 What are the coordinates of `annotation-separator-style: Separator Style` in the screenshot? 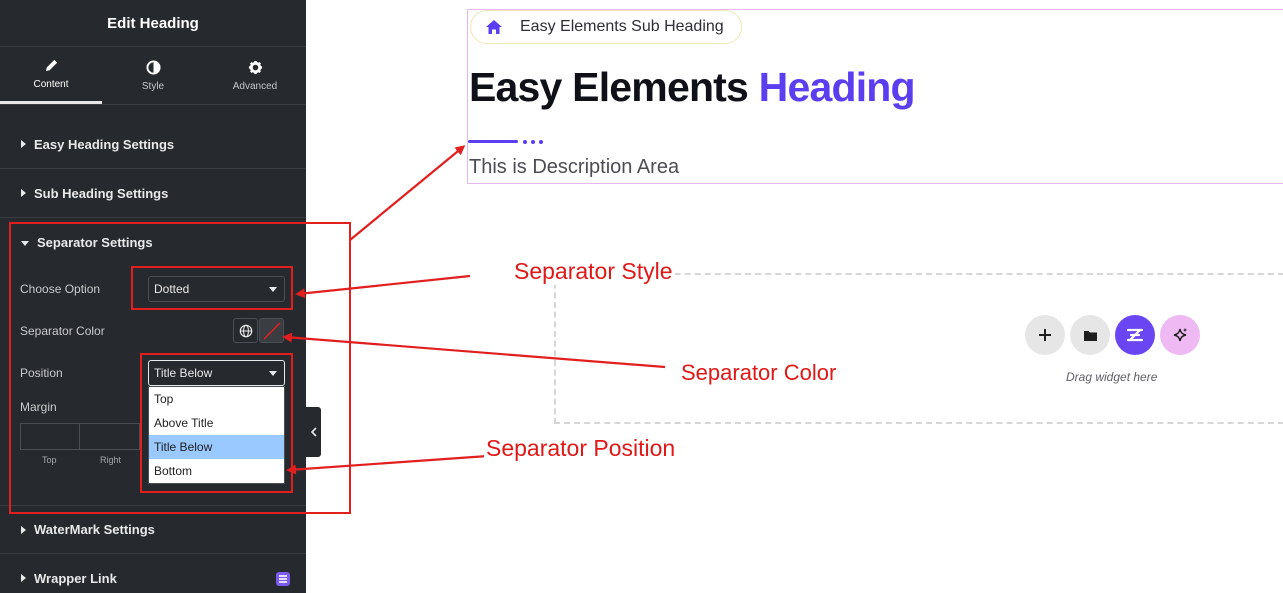 It's located at (593, 271).